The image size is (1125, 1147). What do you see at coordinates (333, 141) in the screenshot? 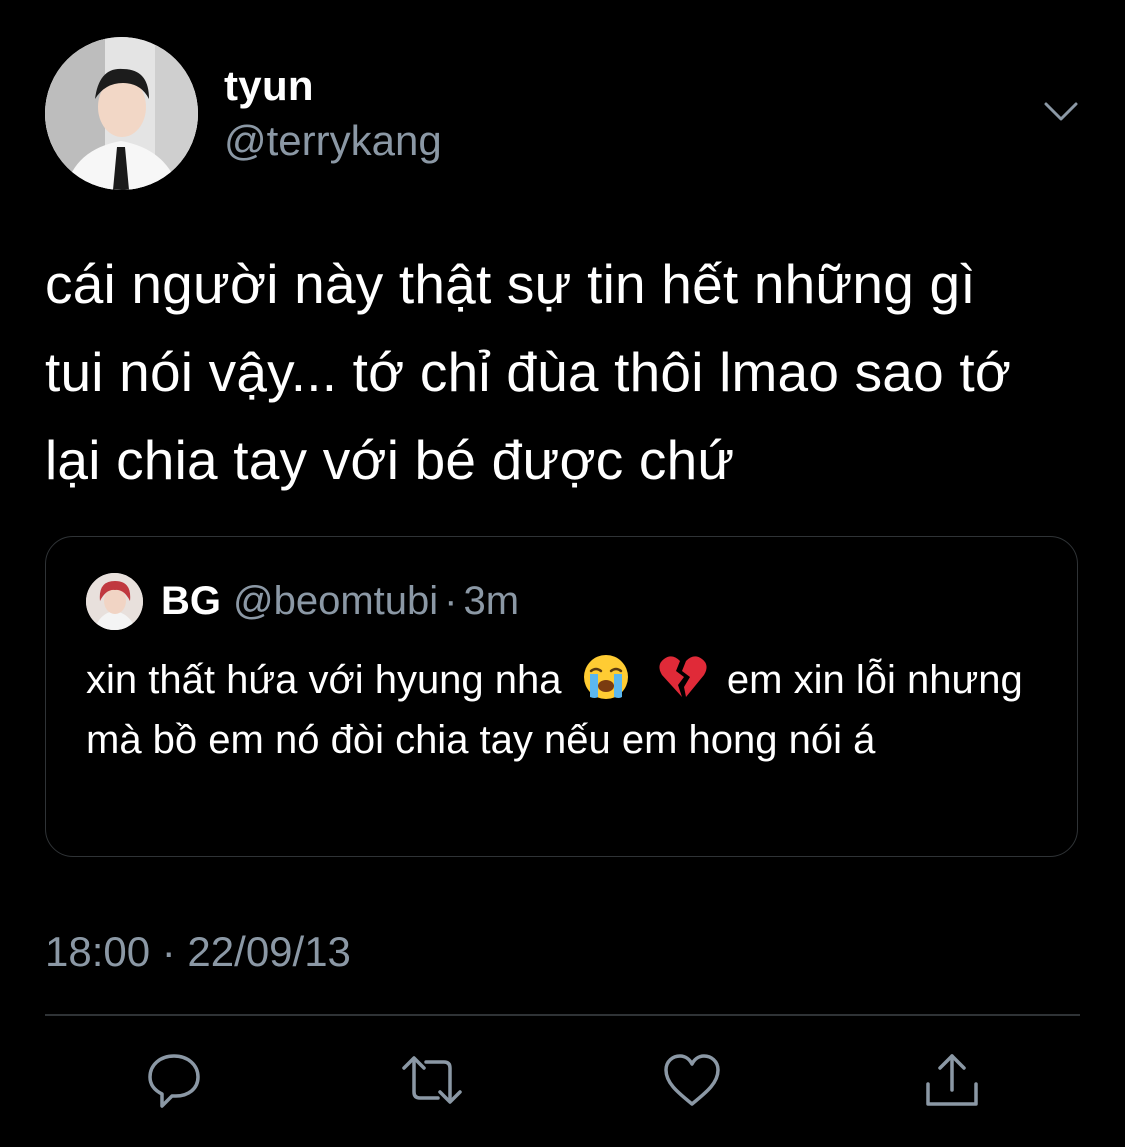
I see `author-handle: @terrykang` at bounding box center [333, 141].